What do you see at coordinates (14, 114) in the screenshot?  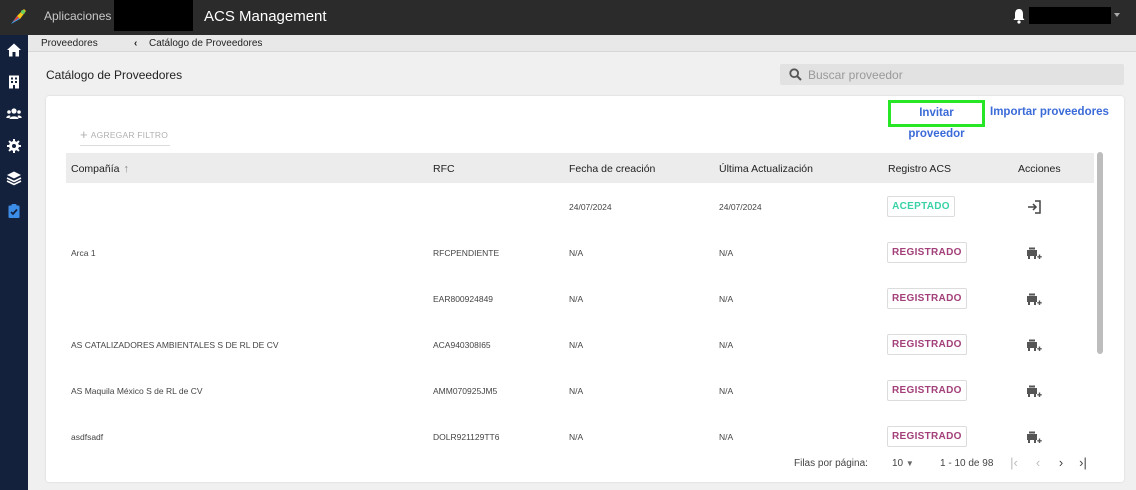 I see `users-icon` at bounding box center [14, 114].